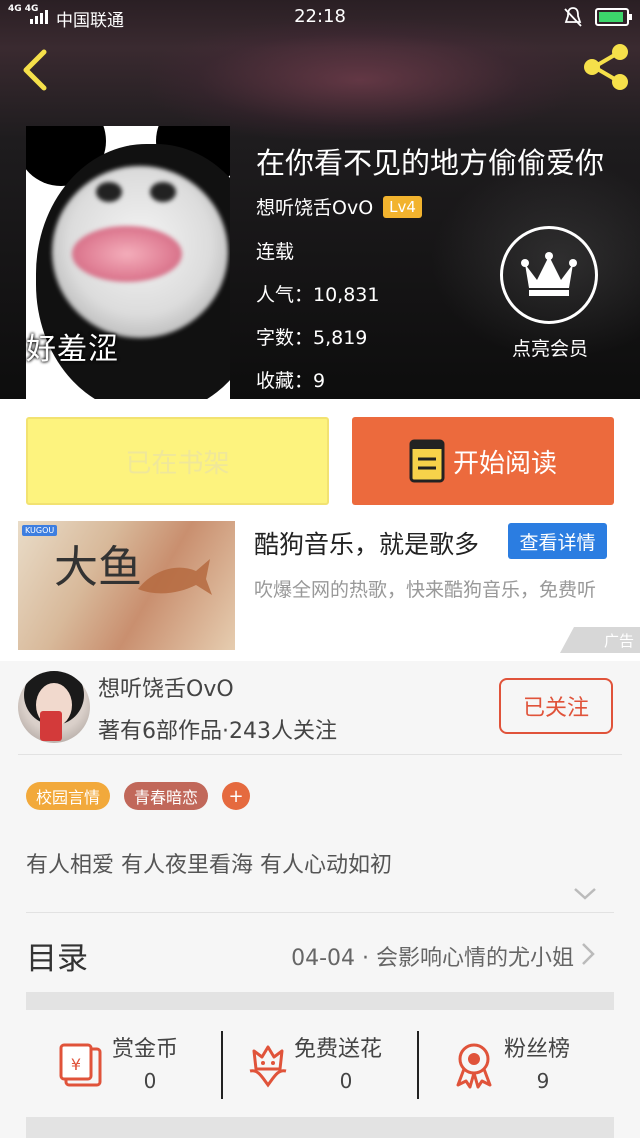  Describe the element at coordinates (72, 349) in the screenshot. I see `cover-caption: 好羞涩` at that location.